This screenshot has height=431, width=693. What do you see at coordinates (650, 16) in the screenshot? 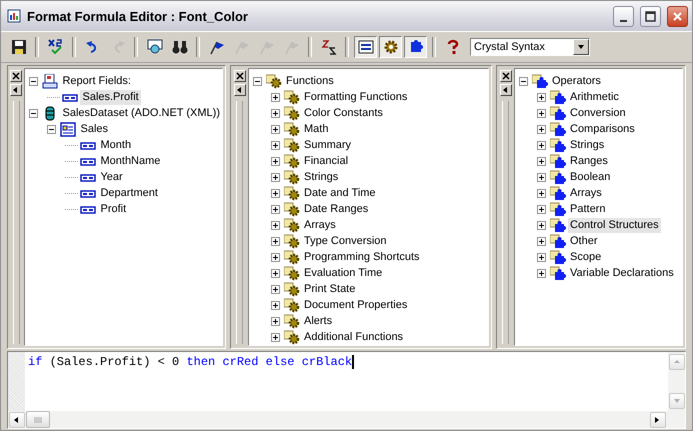
I see `maximize-button` at bounding box center [650, 16].